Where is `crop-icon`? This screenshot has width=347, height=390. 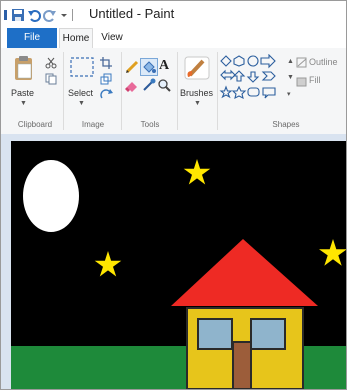
crop-icon is located at coordinates (106, 62).